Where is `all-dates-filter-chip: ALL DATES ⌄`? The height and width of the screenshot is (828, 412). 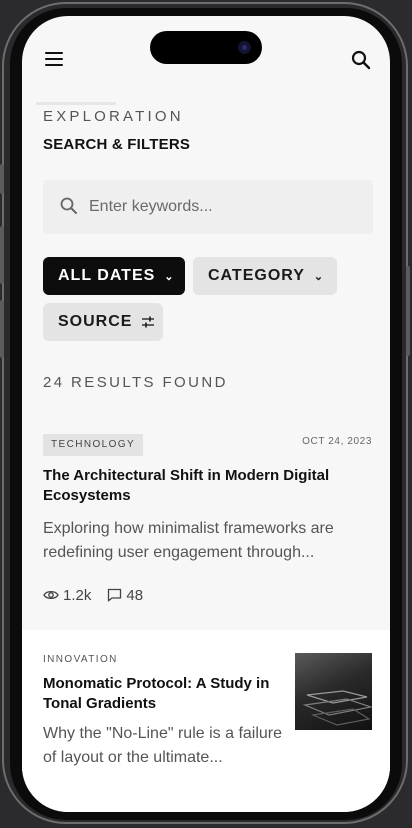 all-dates-filter-chip: ALL DATES ⌄ is located at coordinates (114, 276).